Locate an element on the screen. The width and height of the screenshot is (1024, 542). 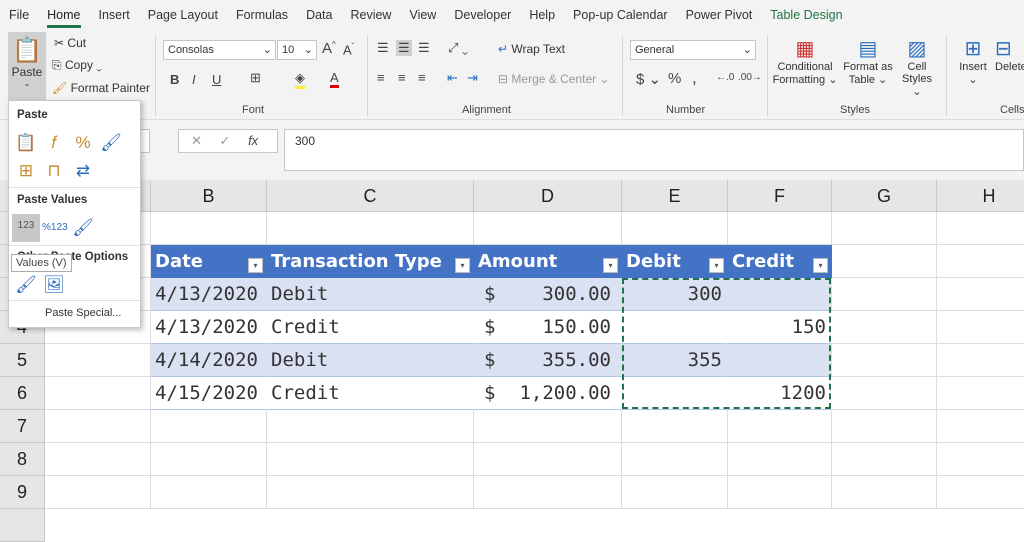
keep-source-formatting-icon: 🖌 is located at coordinates (111, 143).